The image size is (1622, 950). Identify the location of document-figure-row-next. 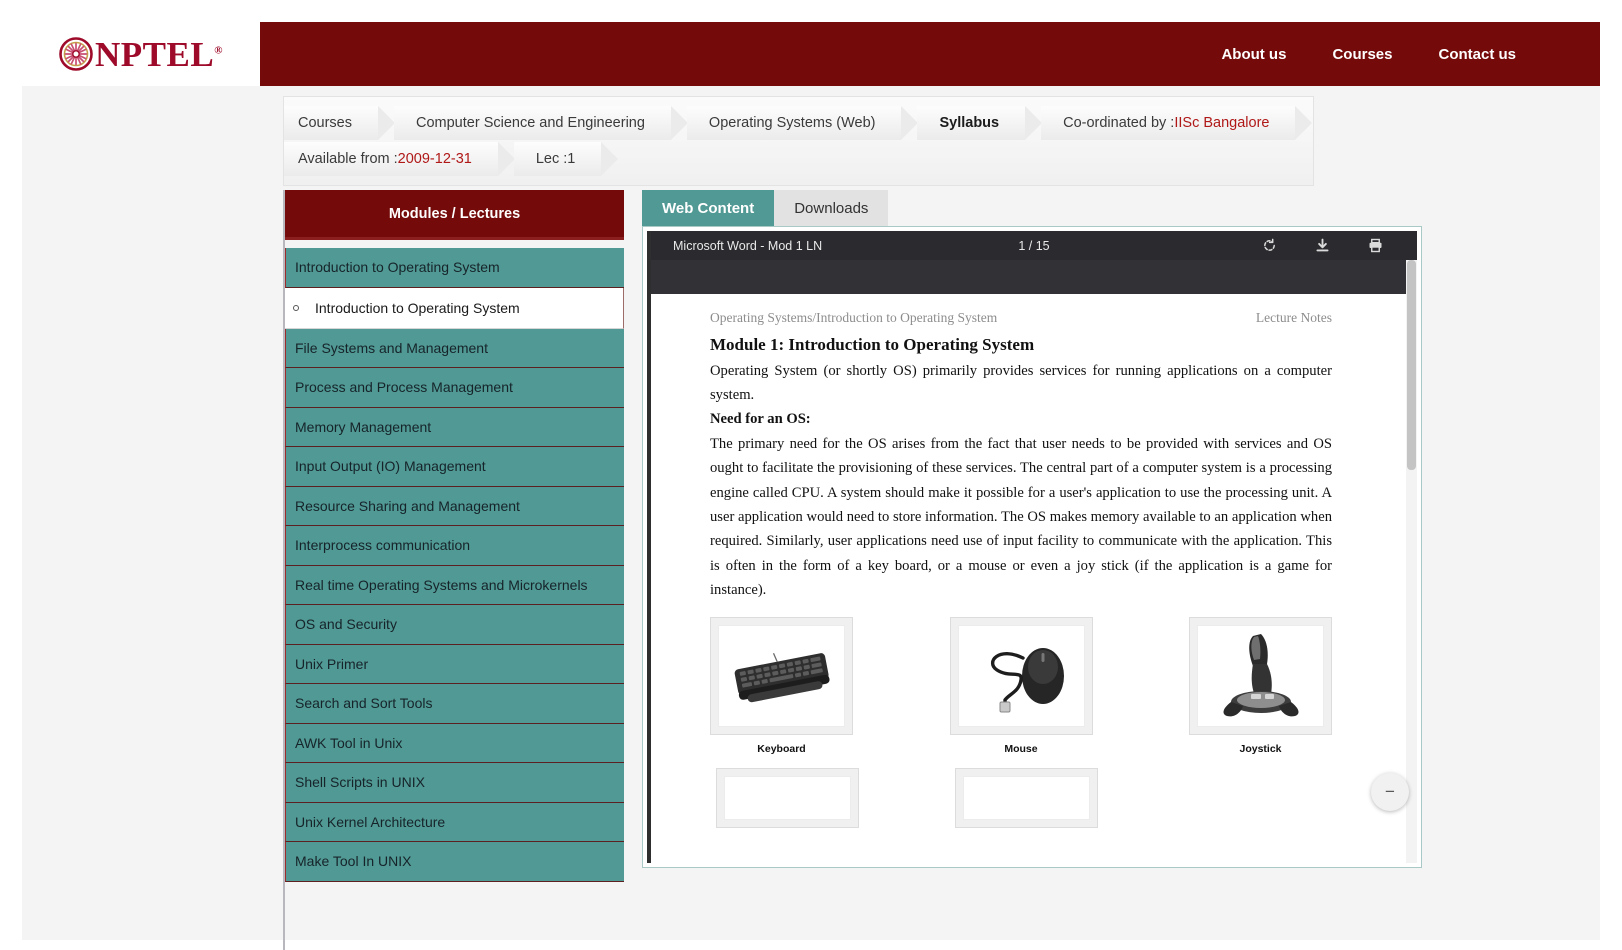
(1021, 797).